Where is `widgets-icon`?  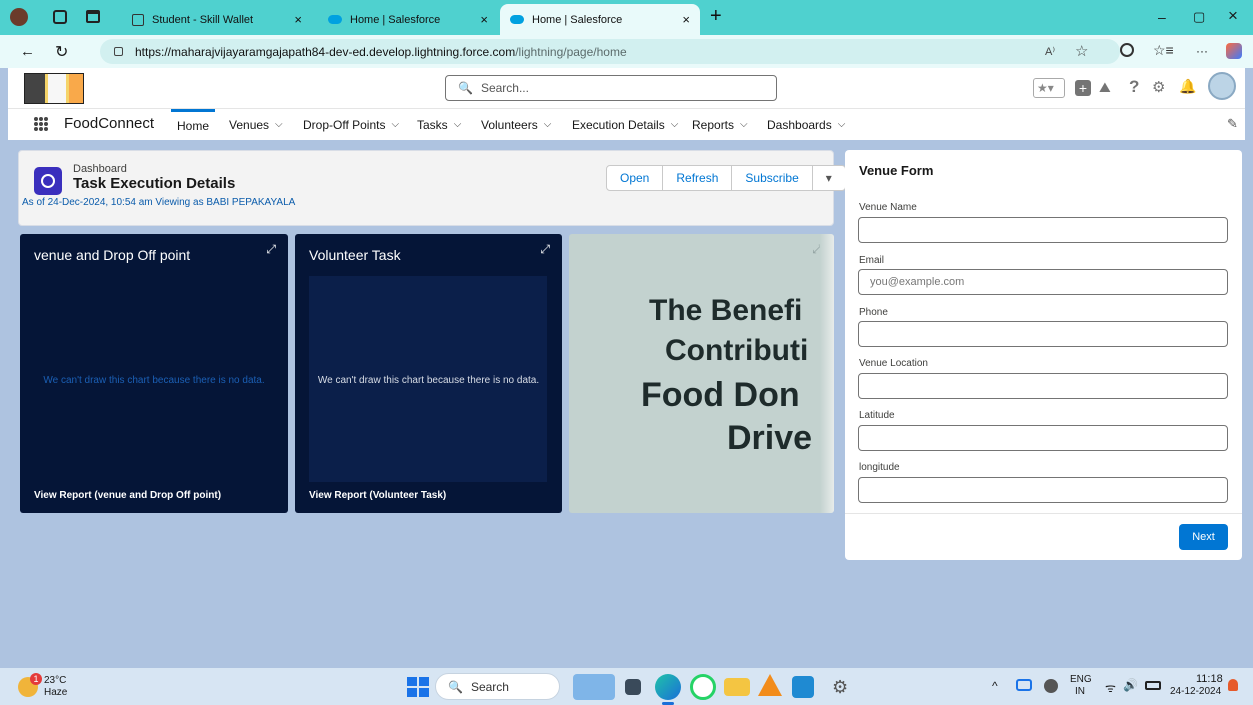
widgets-icon is located at coordinates (594, 687).